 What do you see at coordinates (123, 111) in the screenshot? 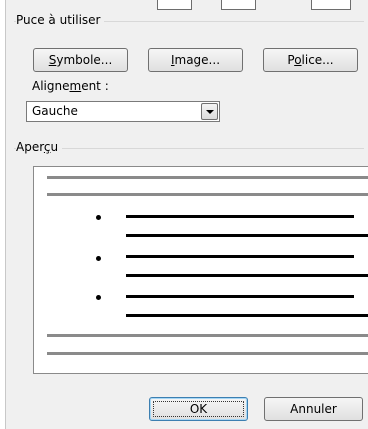
I see `alignment-select: Gauche` at bounding box center [123, 111].